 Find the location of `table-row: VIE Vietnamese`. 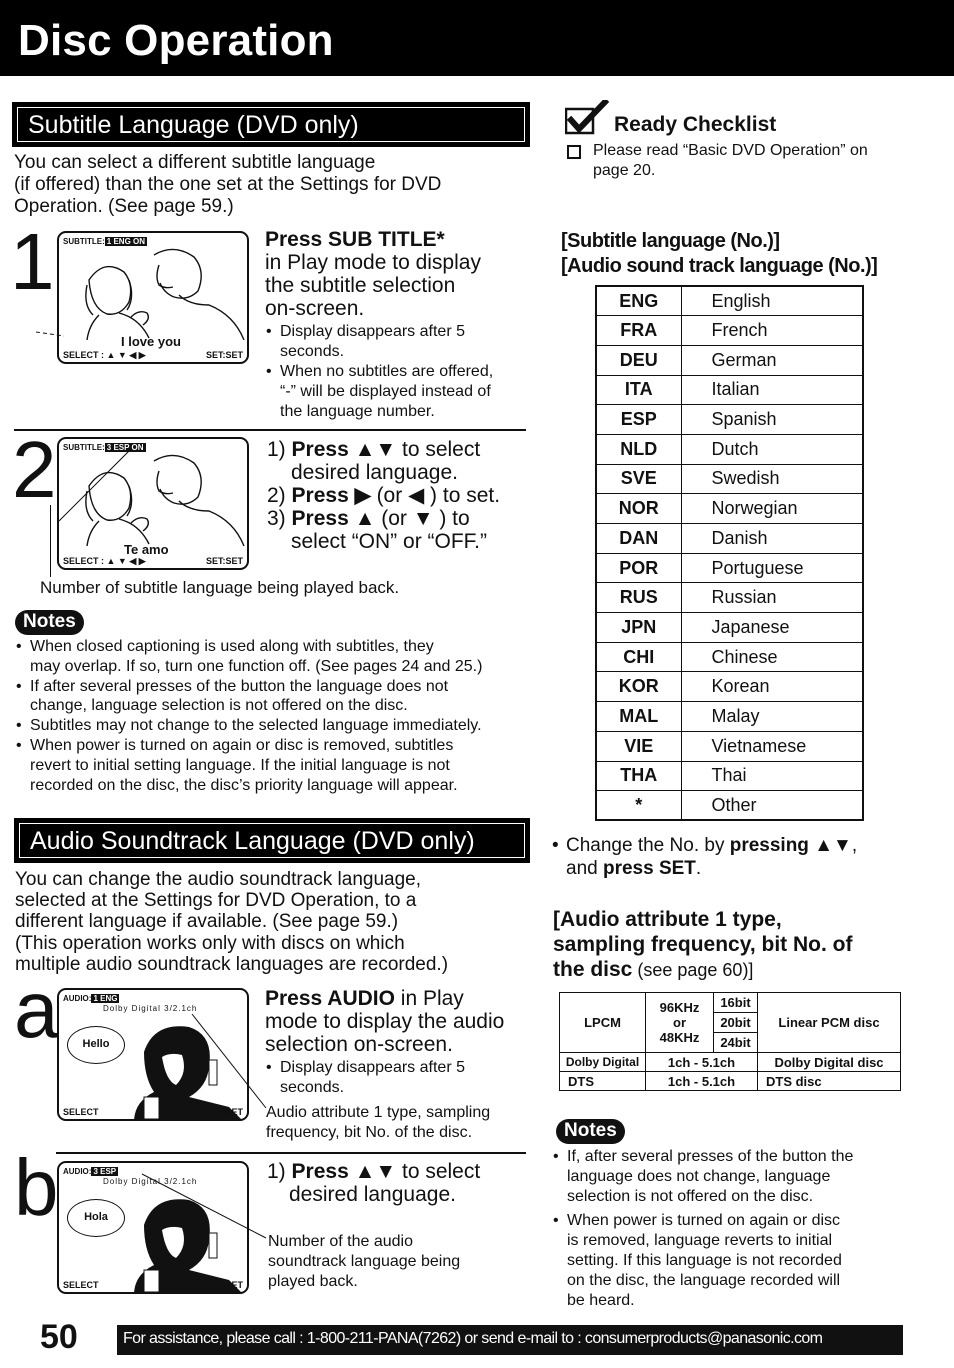

table-row: VIE Vietnamese is located at coordinates (729, 746).